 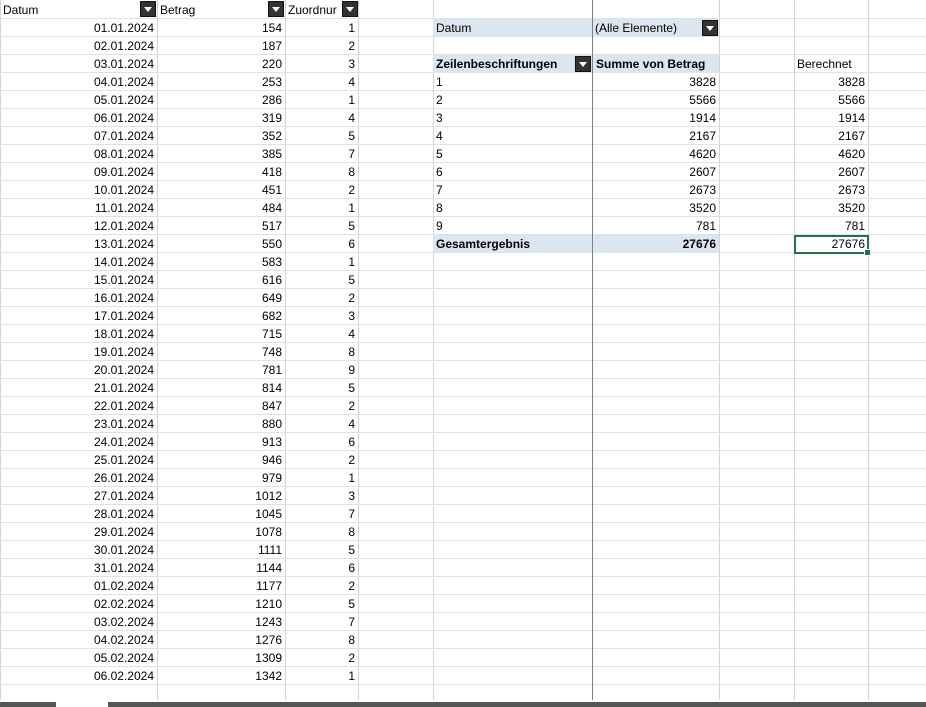 I want to click on betrag-cell: 715, so click(x=221, y=334).